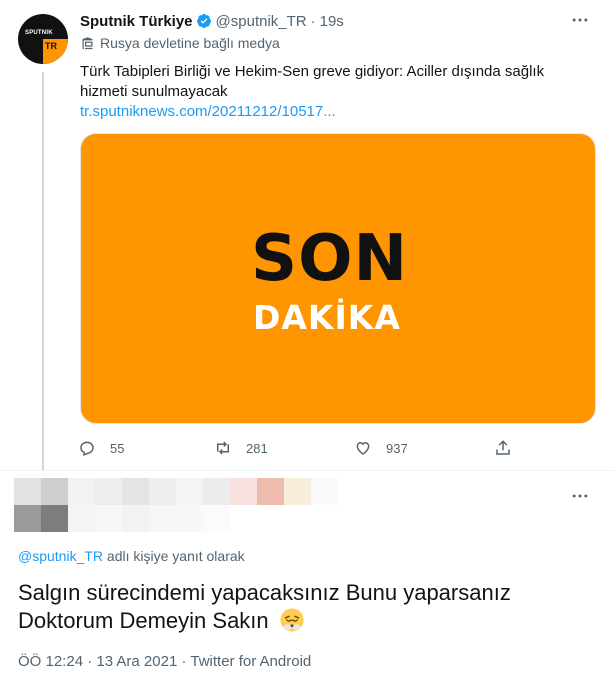 The width and height of the screenshot is (614, 682). What do you see at coordinates (203, 21) in the screenshot?
I see `verified-badge-icon` at bounding box center [203, 21].